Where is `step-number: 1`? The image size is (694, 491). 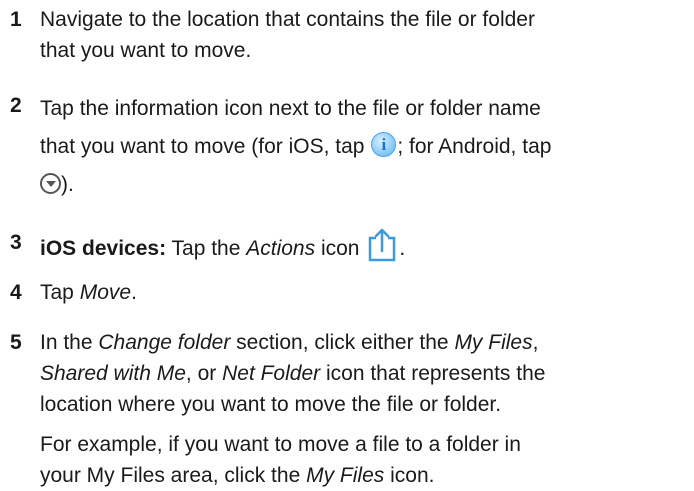 step-number: 1 is located at coordinates (16, 19).